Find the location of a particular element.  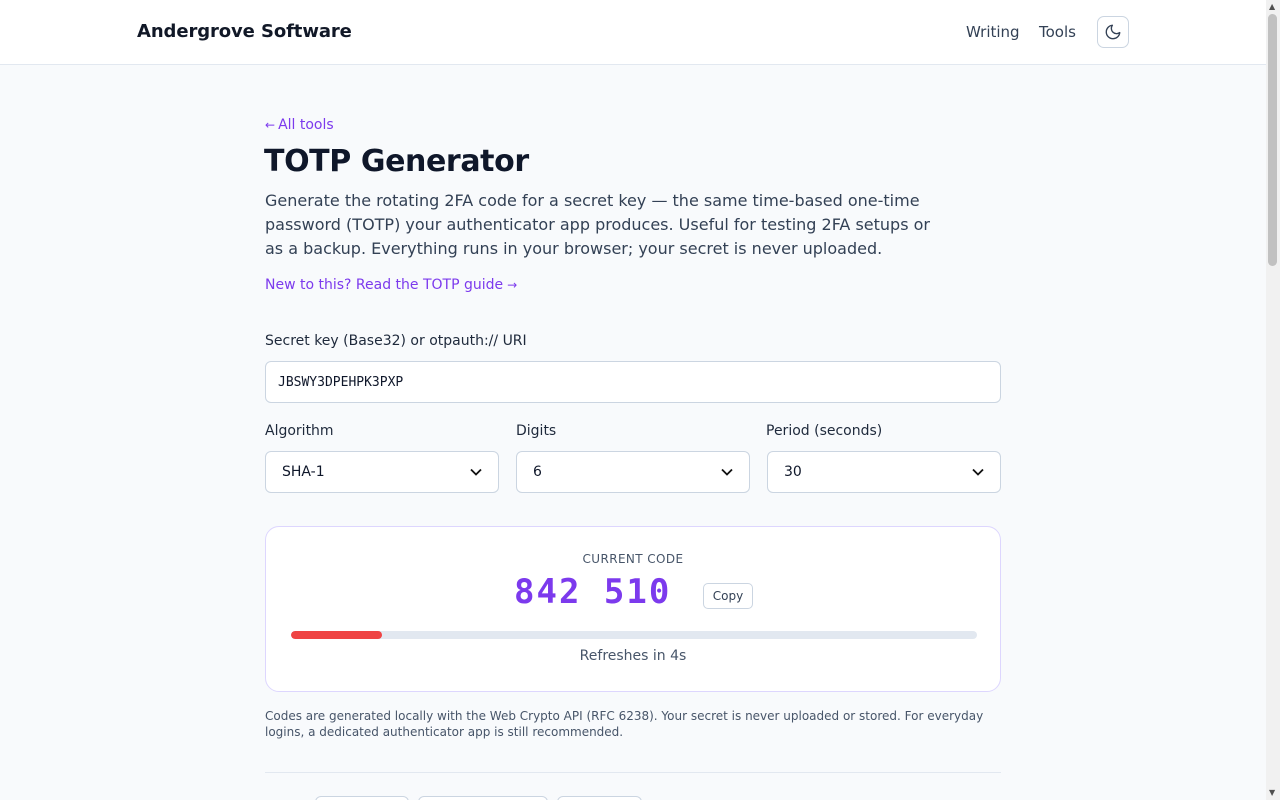

section-divider is located at coordinates (633, 772).